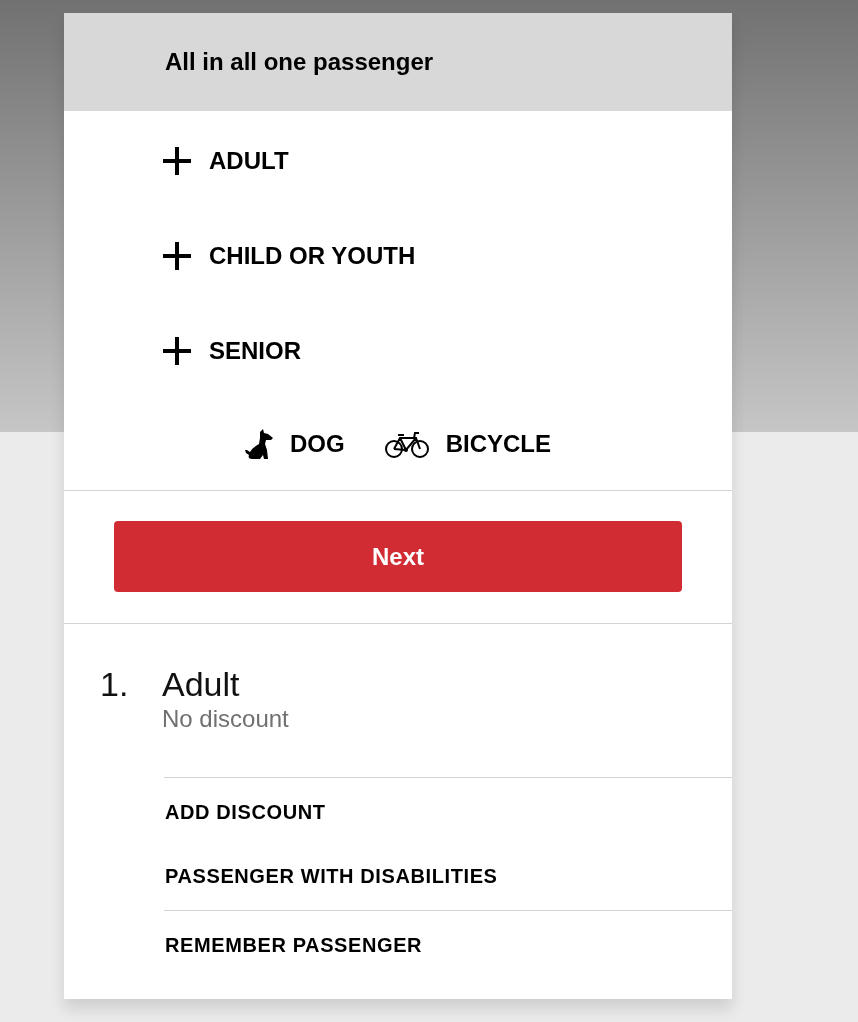 Image resolution: width=858 pixels, height=1022 pixels. What do you see at coordinates (299, 62) in the screenshot?
I see `header-title: All in all one passenger` at bounding box center [299, 62].